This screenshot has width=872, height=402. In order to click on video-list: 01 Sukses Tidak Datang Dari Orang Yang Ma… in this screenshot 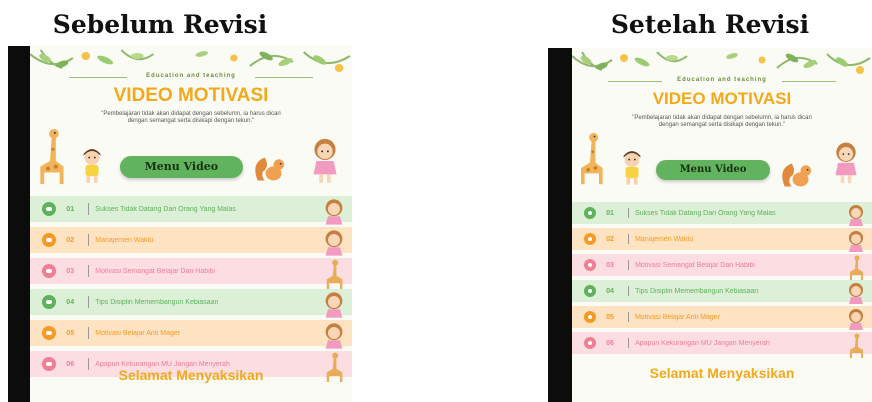, I will do `click(722, 280)`.